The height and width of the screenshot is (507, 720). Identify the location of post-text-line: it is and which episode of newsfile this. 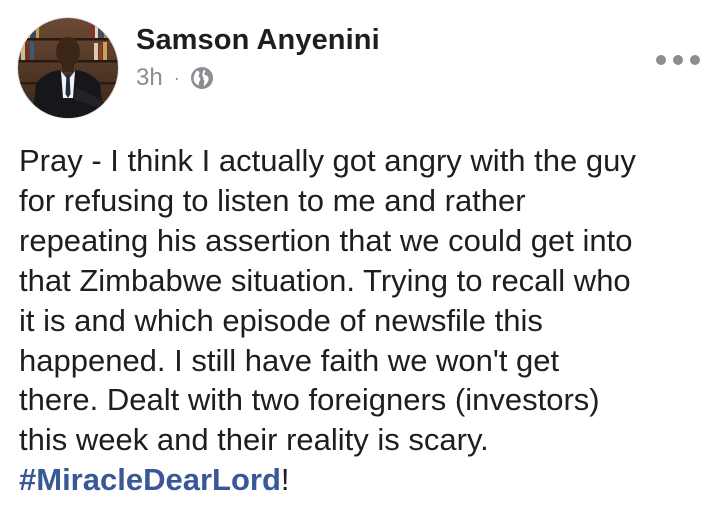
(281, 320).